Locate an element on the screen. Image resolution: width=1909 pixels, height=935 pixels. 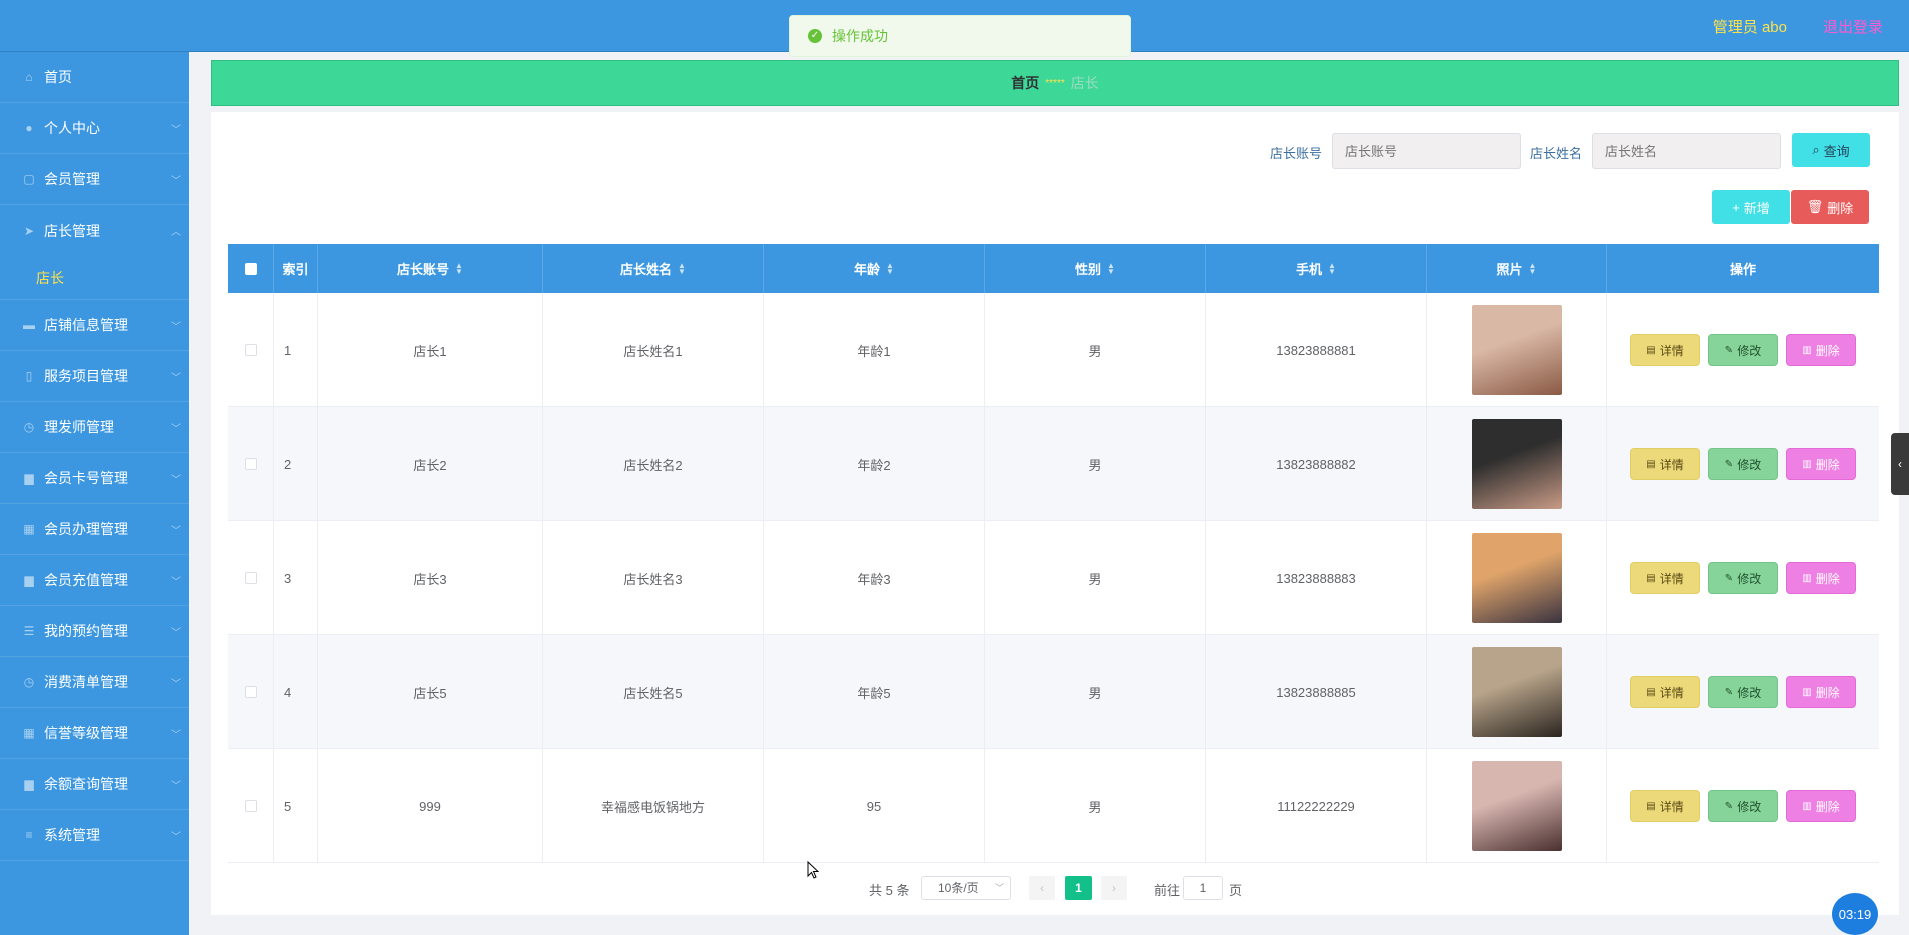
page-size-select: 10条/页 ﹀ is located at coordinates (966, 888).